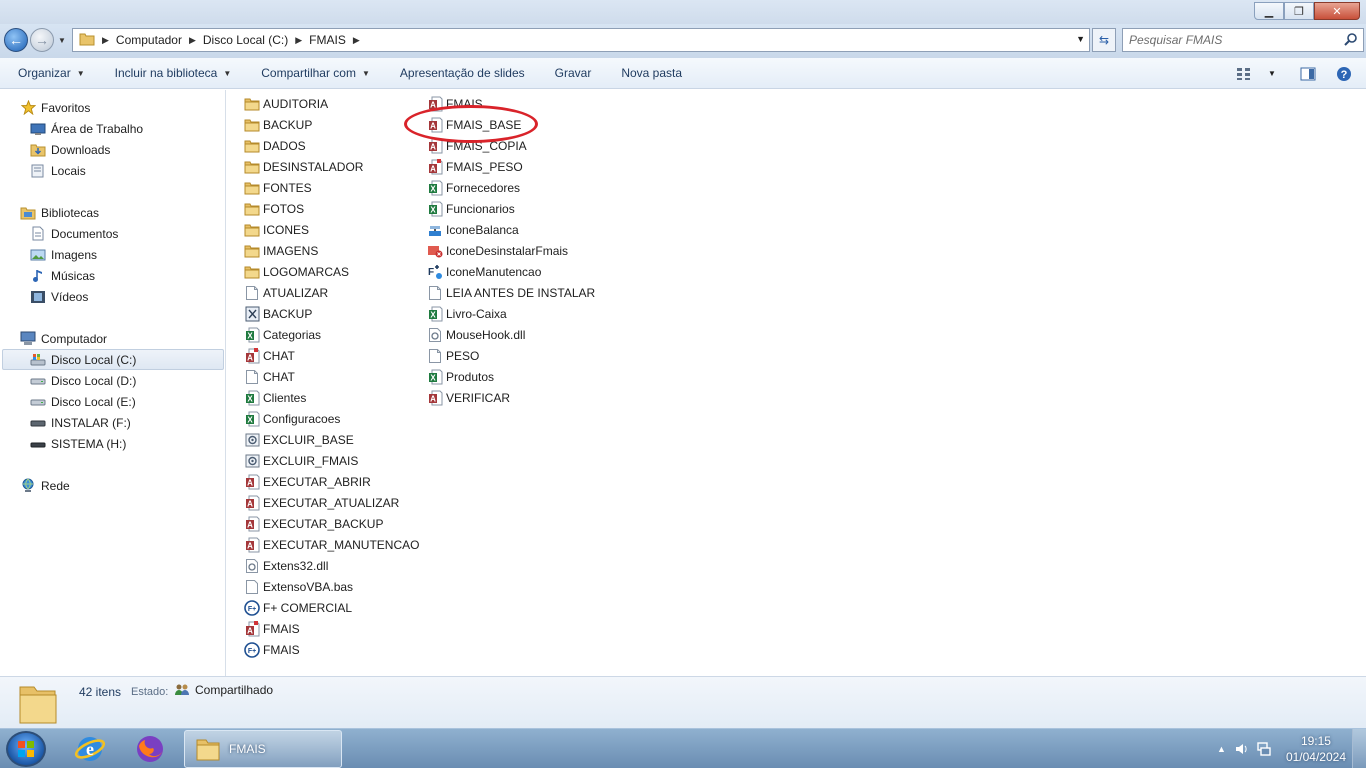 Image resolution: width=1366 pixels, height=768 pixels. I want to click on nav-drive-h: SISTEMA (H:), so click(78, 443).